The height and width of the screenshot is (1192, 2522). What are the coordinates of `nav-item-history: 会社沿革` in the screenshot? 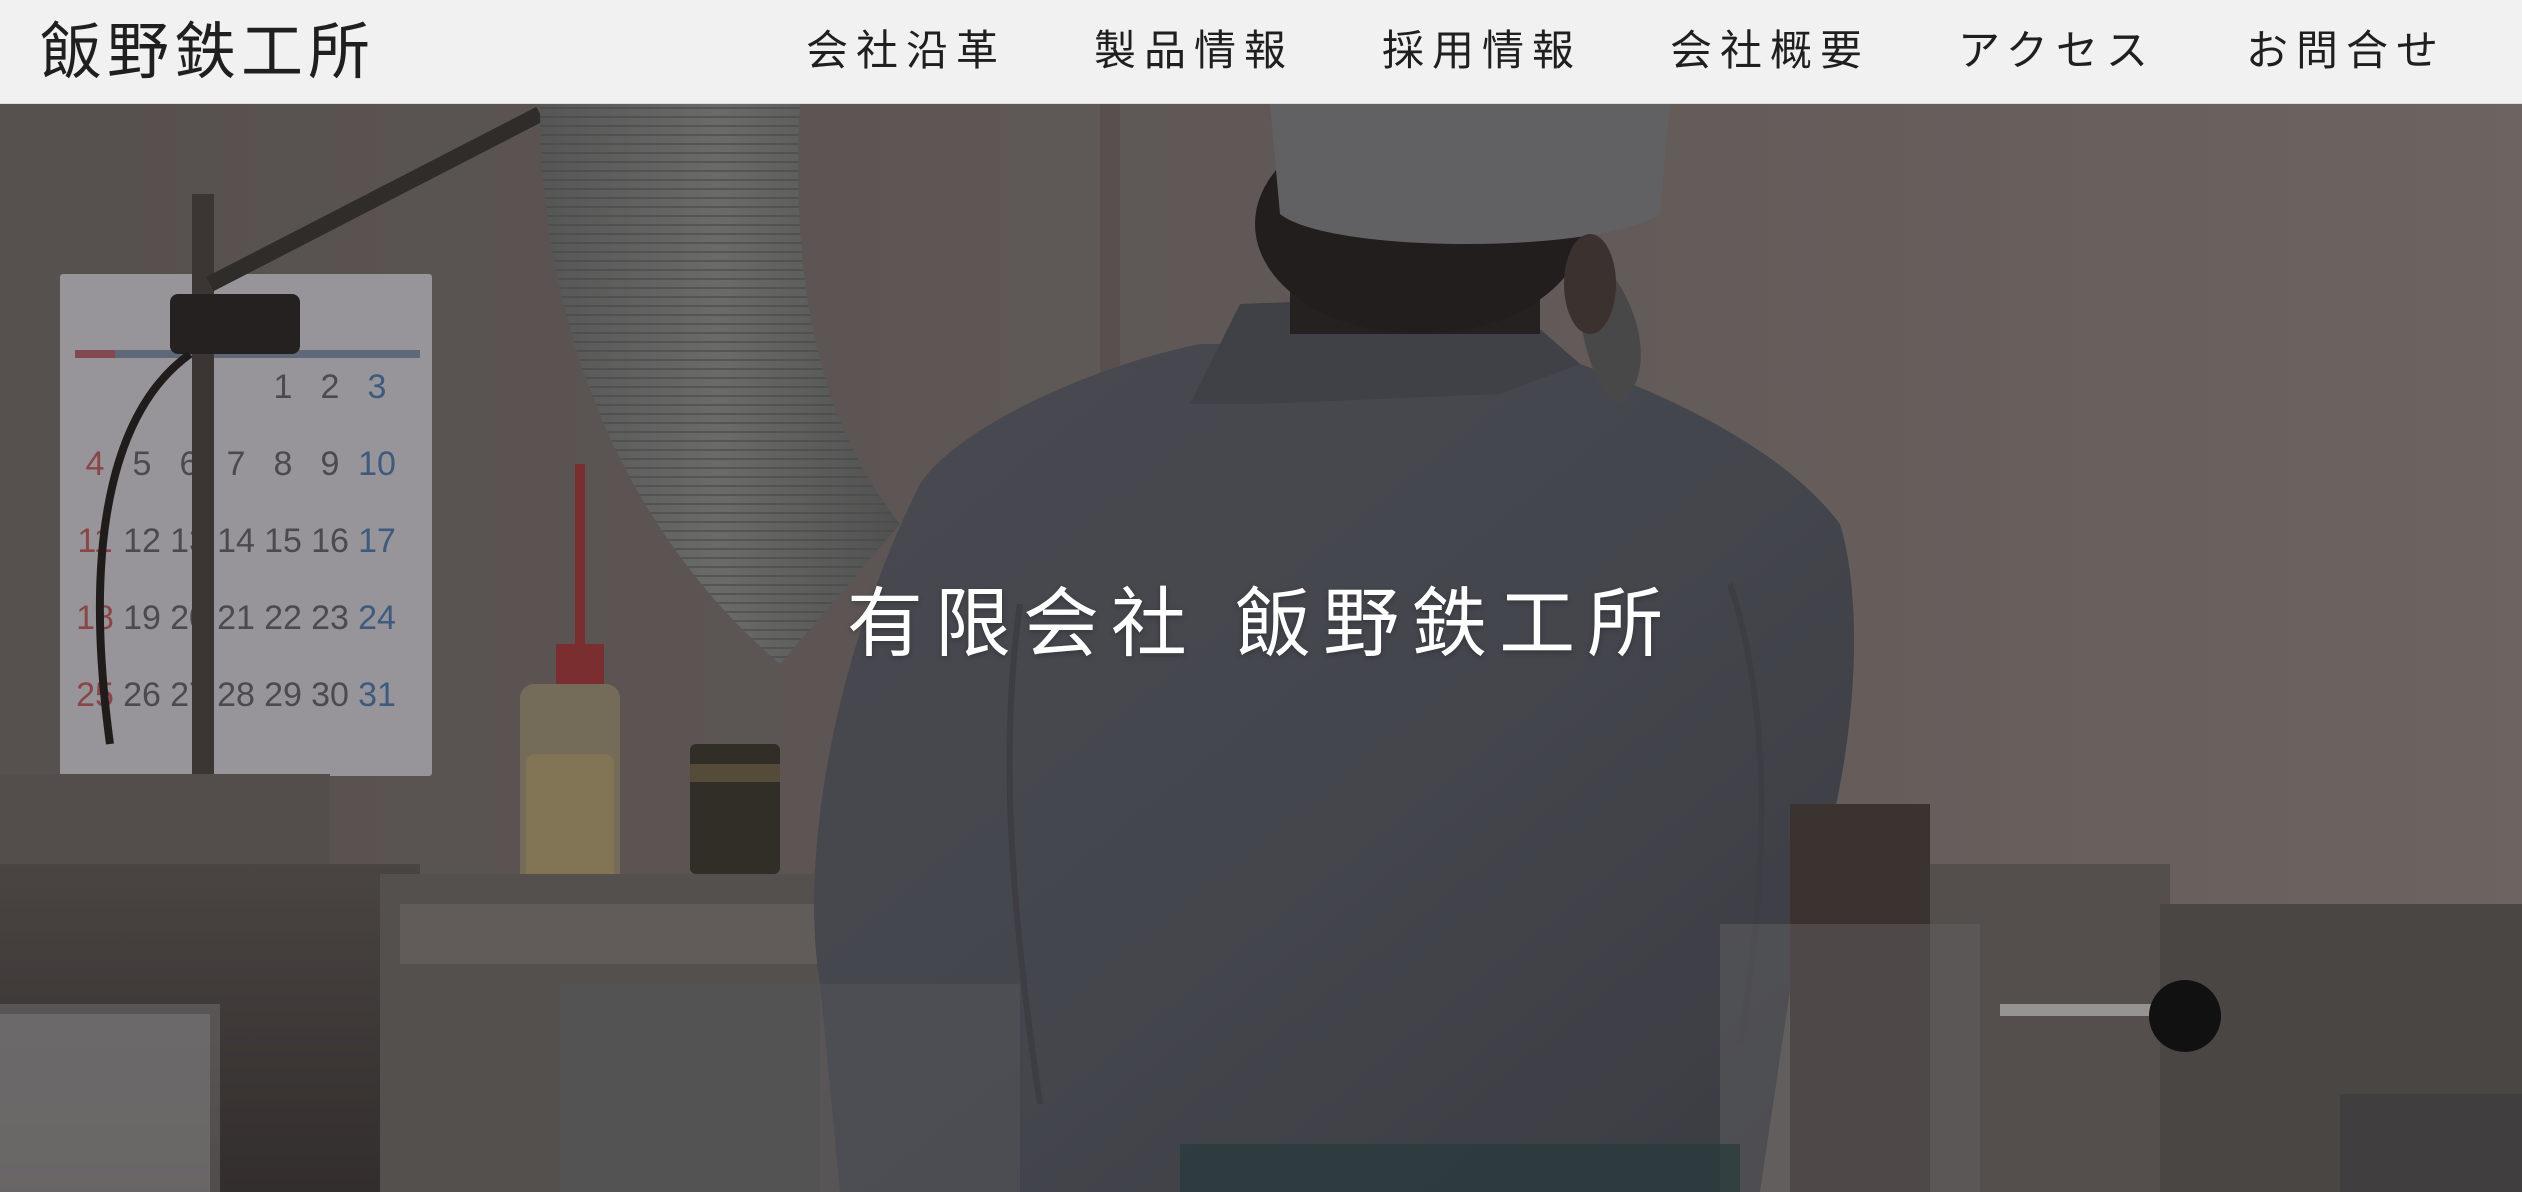 It's located at (918, 51).